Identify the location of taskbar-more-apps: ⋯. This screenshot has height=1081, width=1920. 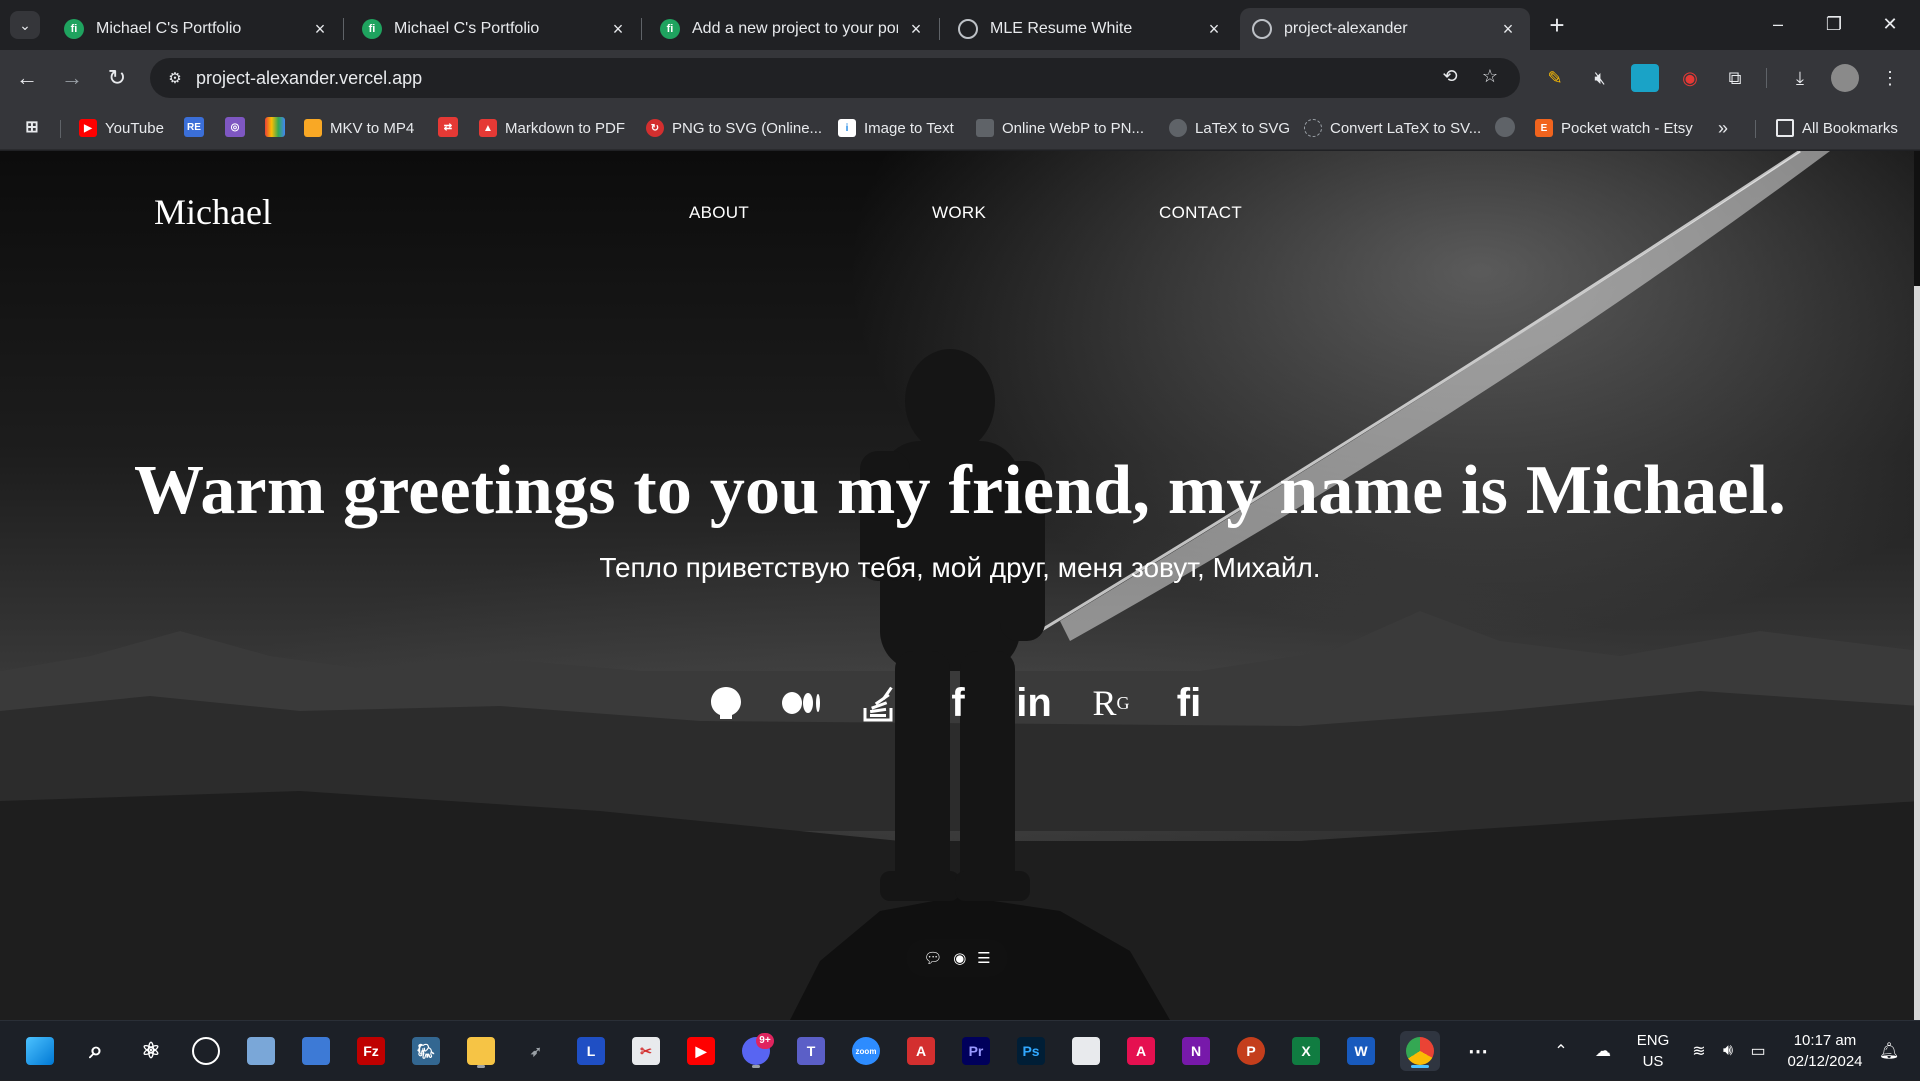
(1478, 1051).